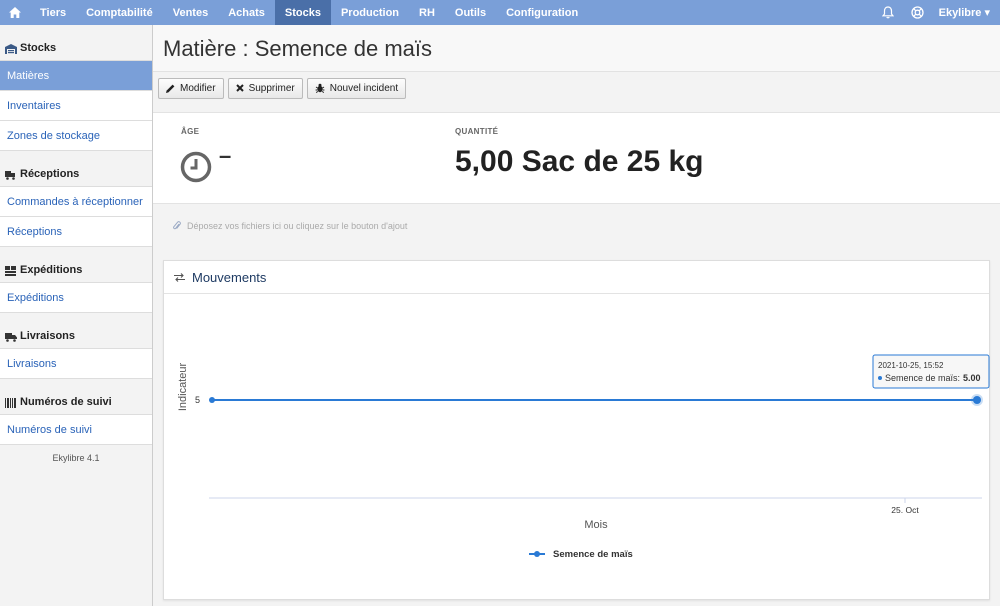 The image size is (1000, 606). I want to click on nav-configuration: Configuration, so click(542, 12).